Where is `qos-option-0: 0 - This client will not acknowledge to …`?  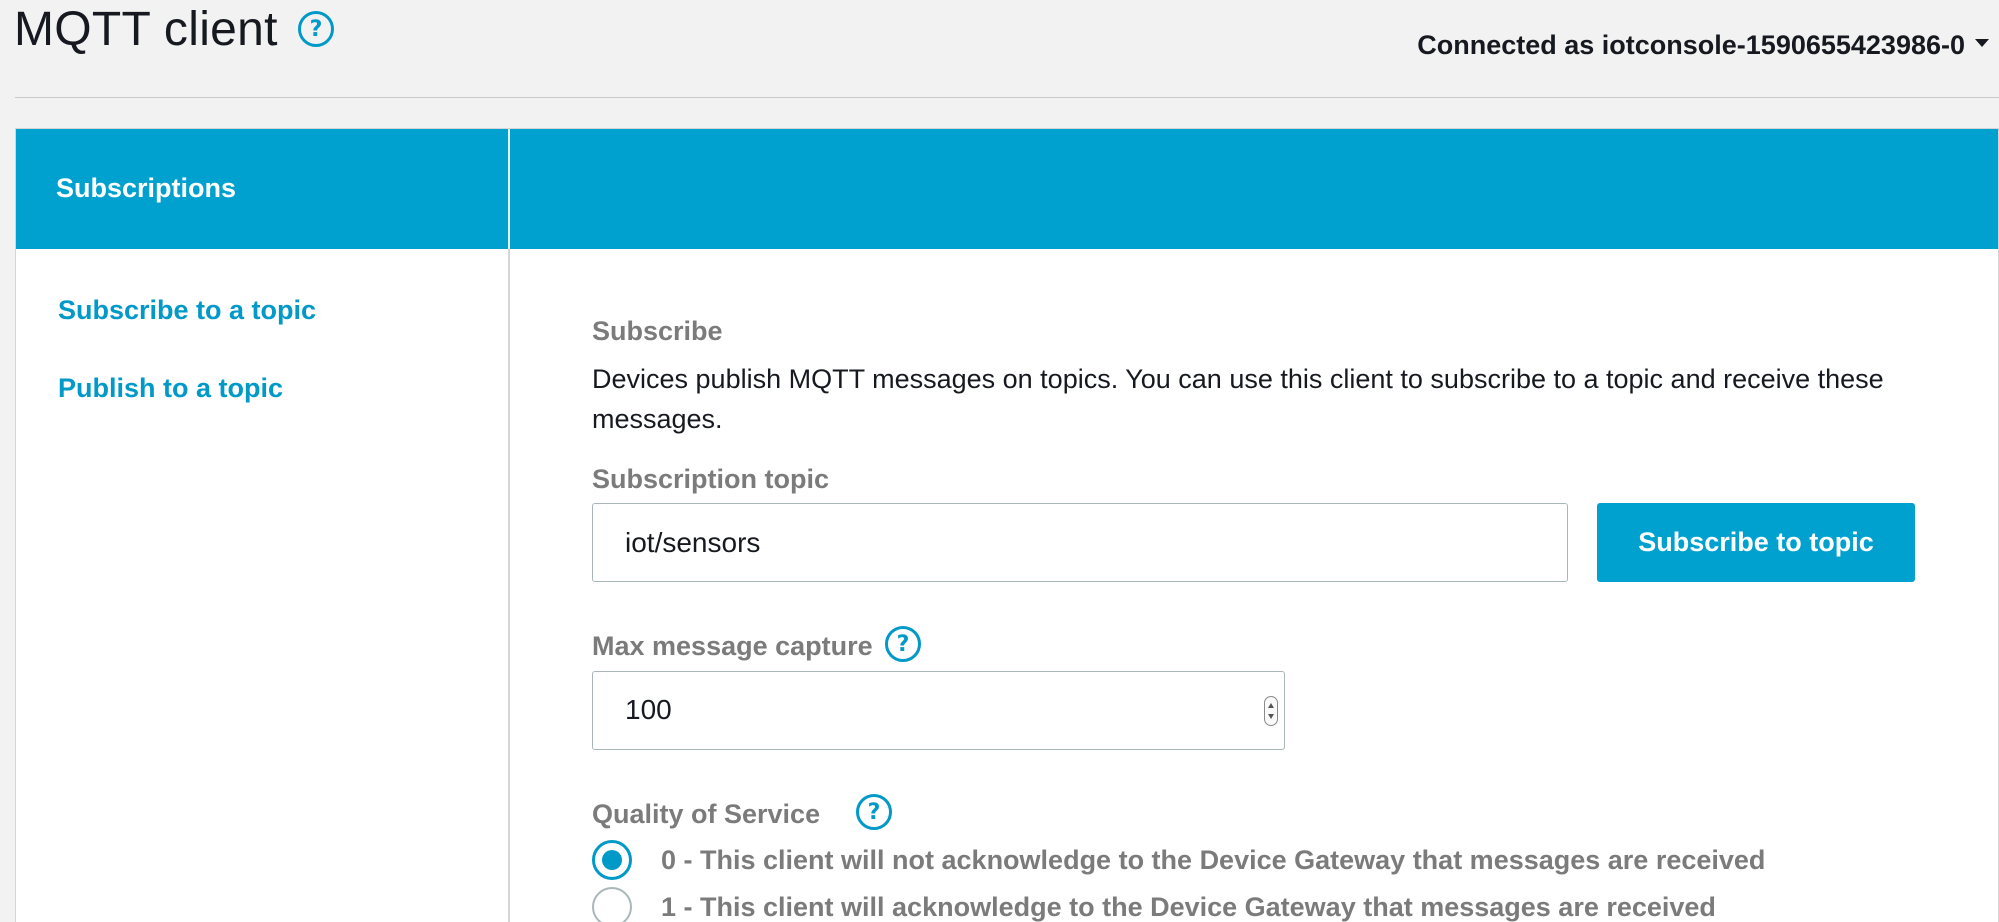 qos-option-0: 0 - This client will not acknowledge to … is located at coordinates (1178, 860).